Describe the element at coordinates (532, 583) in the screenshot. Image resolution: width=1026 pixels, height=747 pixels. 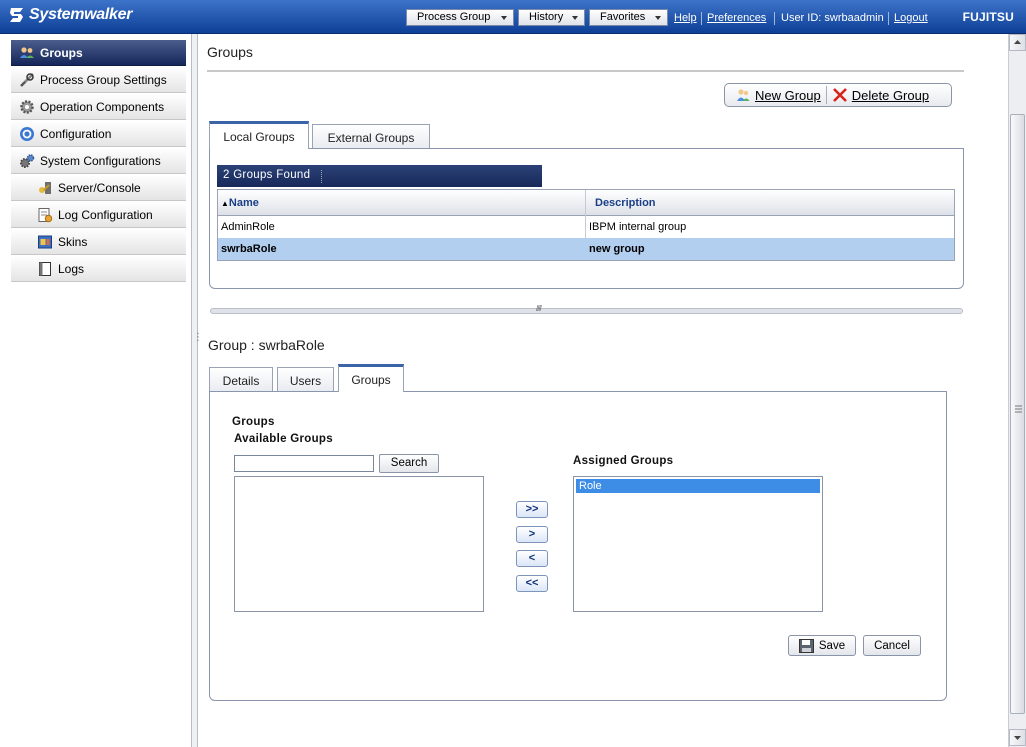
I see `move-all-left-button: <<` at that location.